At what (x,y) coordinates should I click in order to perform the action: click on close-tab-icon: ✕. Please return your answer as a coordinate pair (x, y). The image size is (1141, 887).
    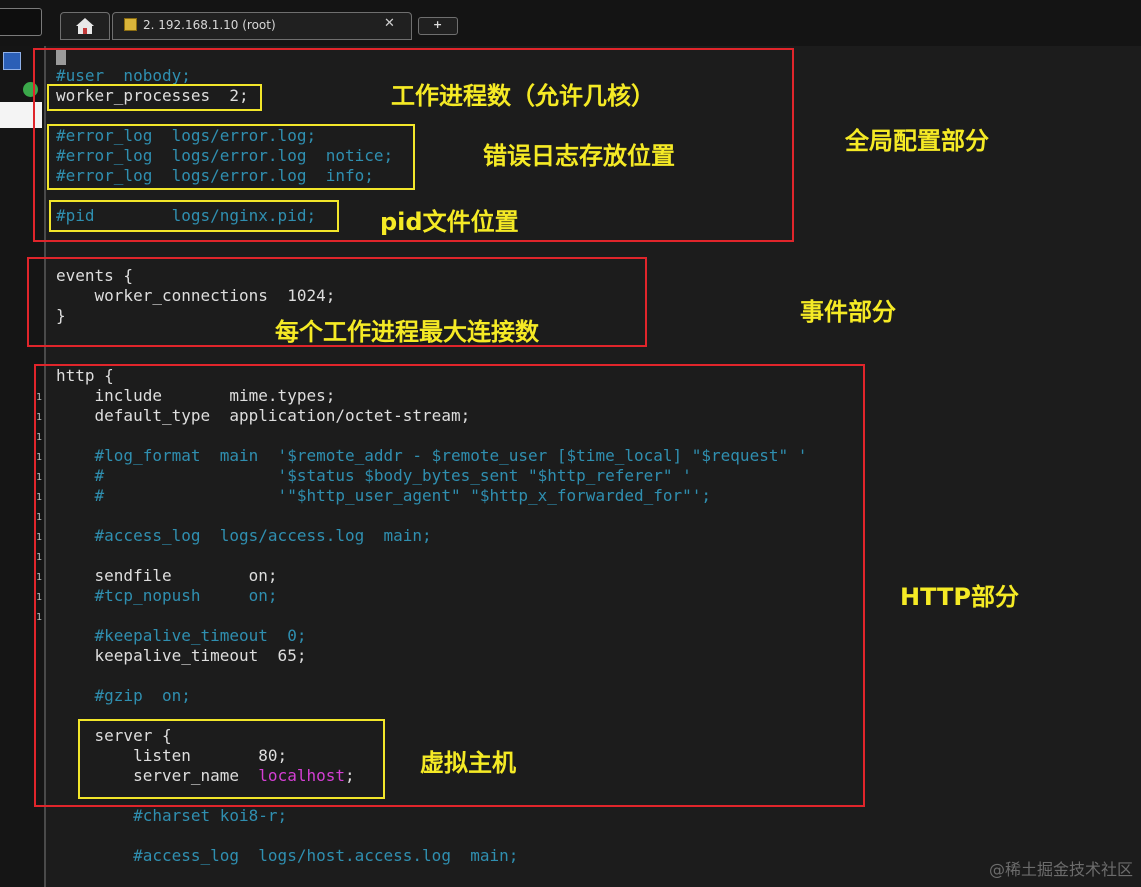
    Looking at the image, I should click on (389, 23).